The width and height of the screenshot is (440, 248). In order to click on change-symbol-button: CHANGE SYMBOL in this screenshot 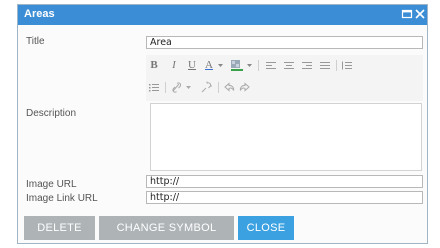, I will do `click(166, 228)`.